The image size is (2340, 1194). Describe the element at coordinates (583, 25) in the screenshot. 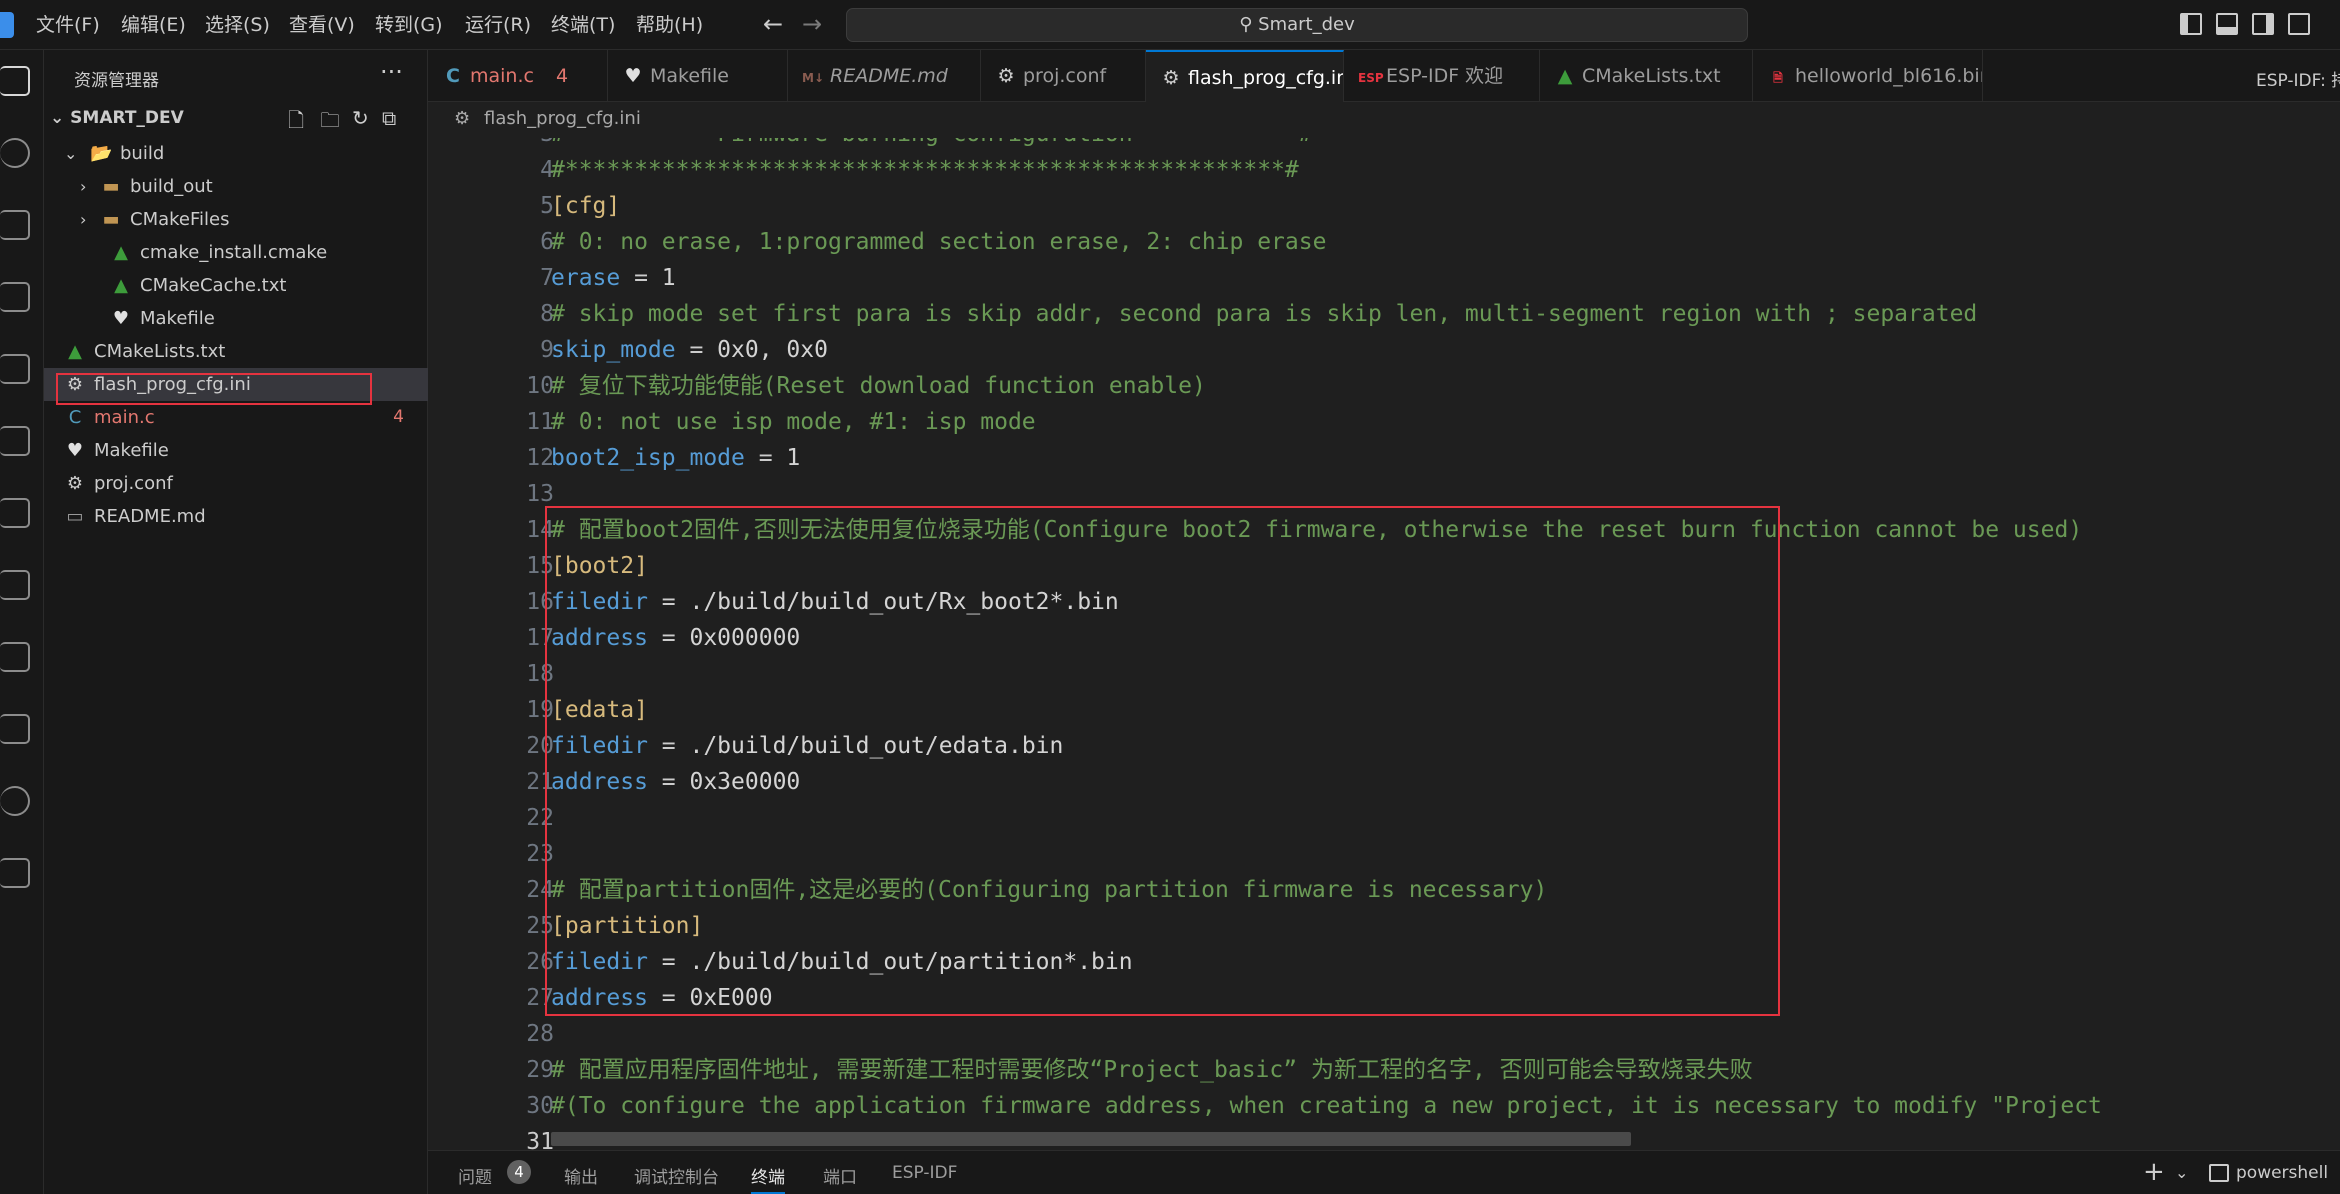

I see `menu-item: 终端(T)` at that location.